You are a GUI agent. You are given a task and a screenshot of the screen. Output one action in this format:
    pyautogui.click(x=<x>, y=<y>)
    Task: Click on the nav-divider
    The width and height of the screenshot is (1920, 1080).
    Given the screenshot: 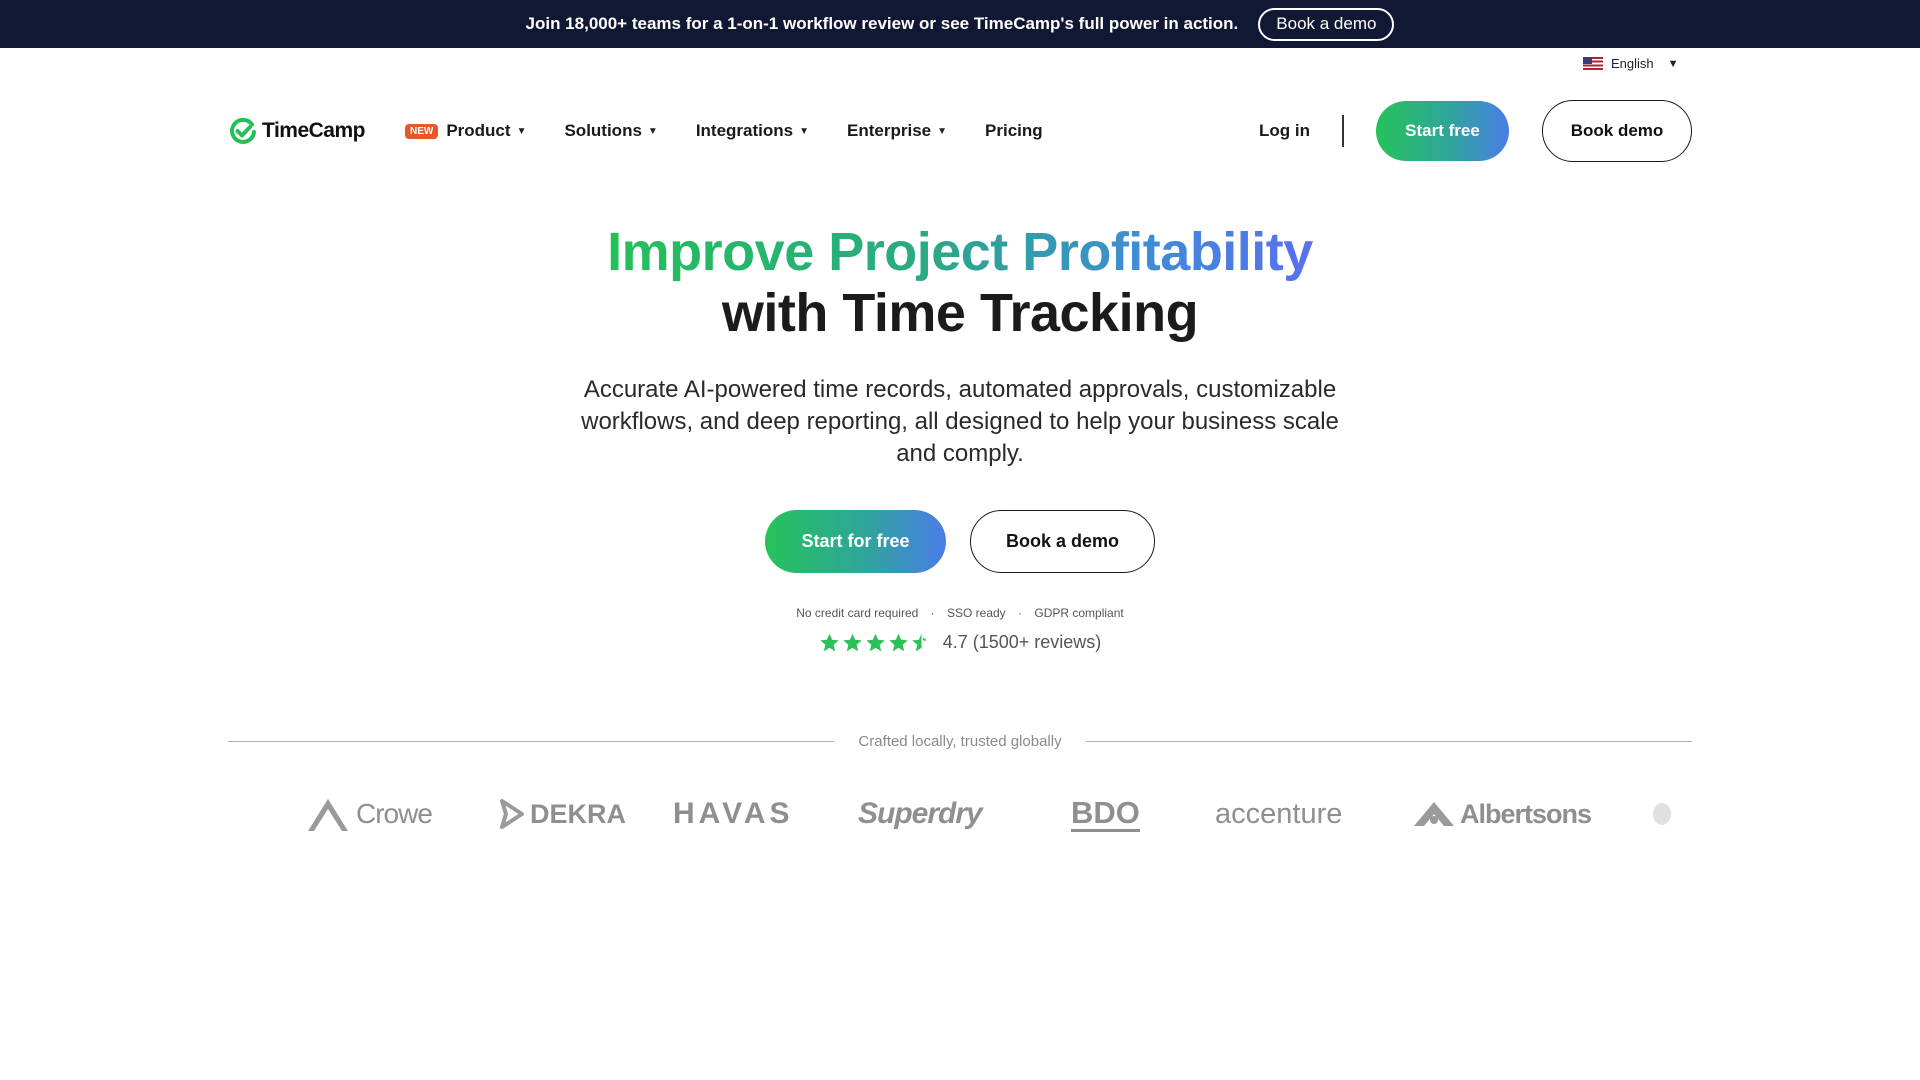 What is the action you would take?
    pyautogui.click(x=1343, y=131)
    